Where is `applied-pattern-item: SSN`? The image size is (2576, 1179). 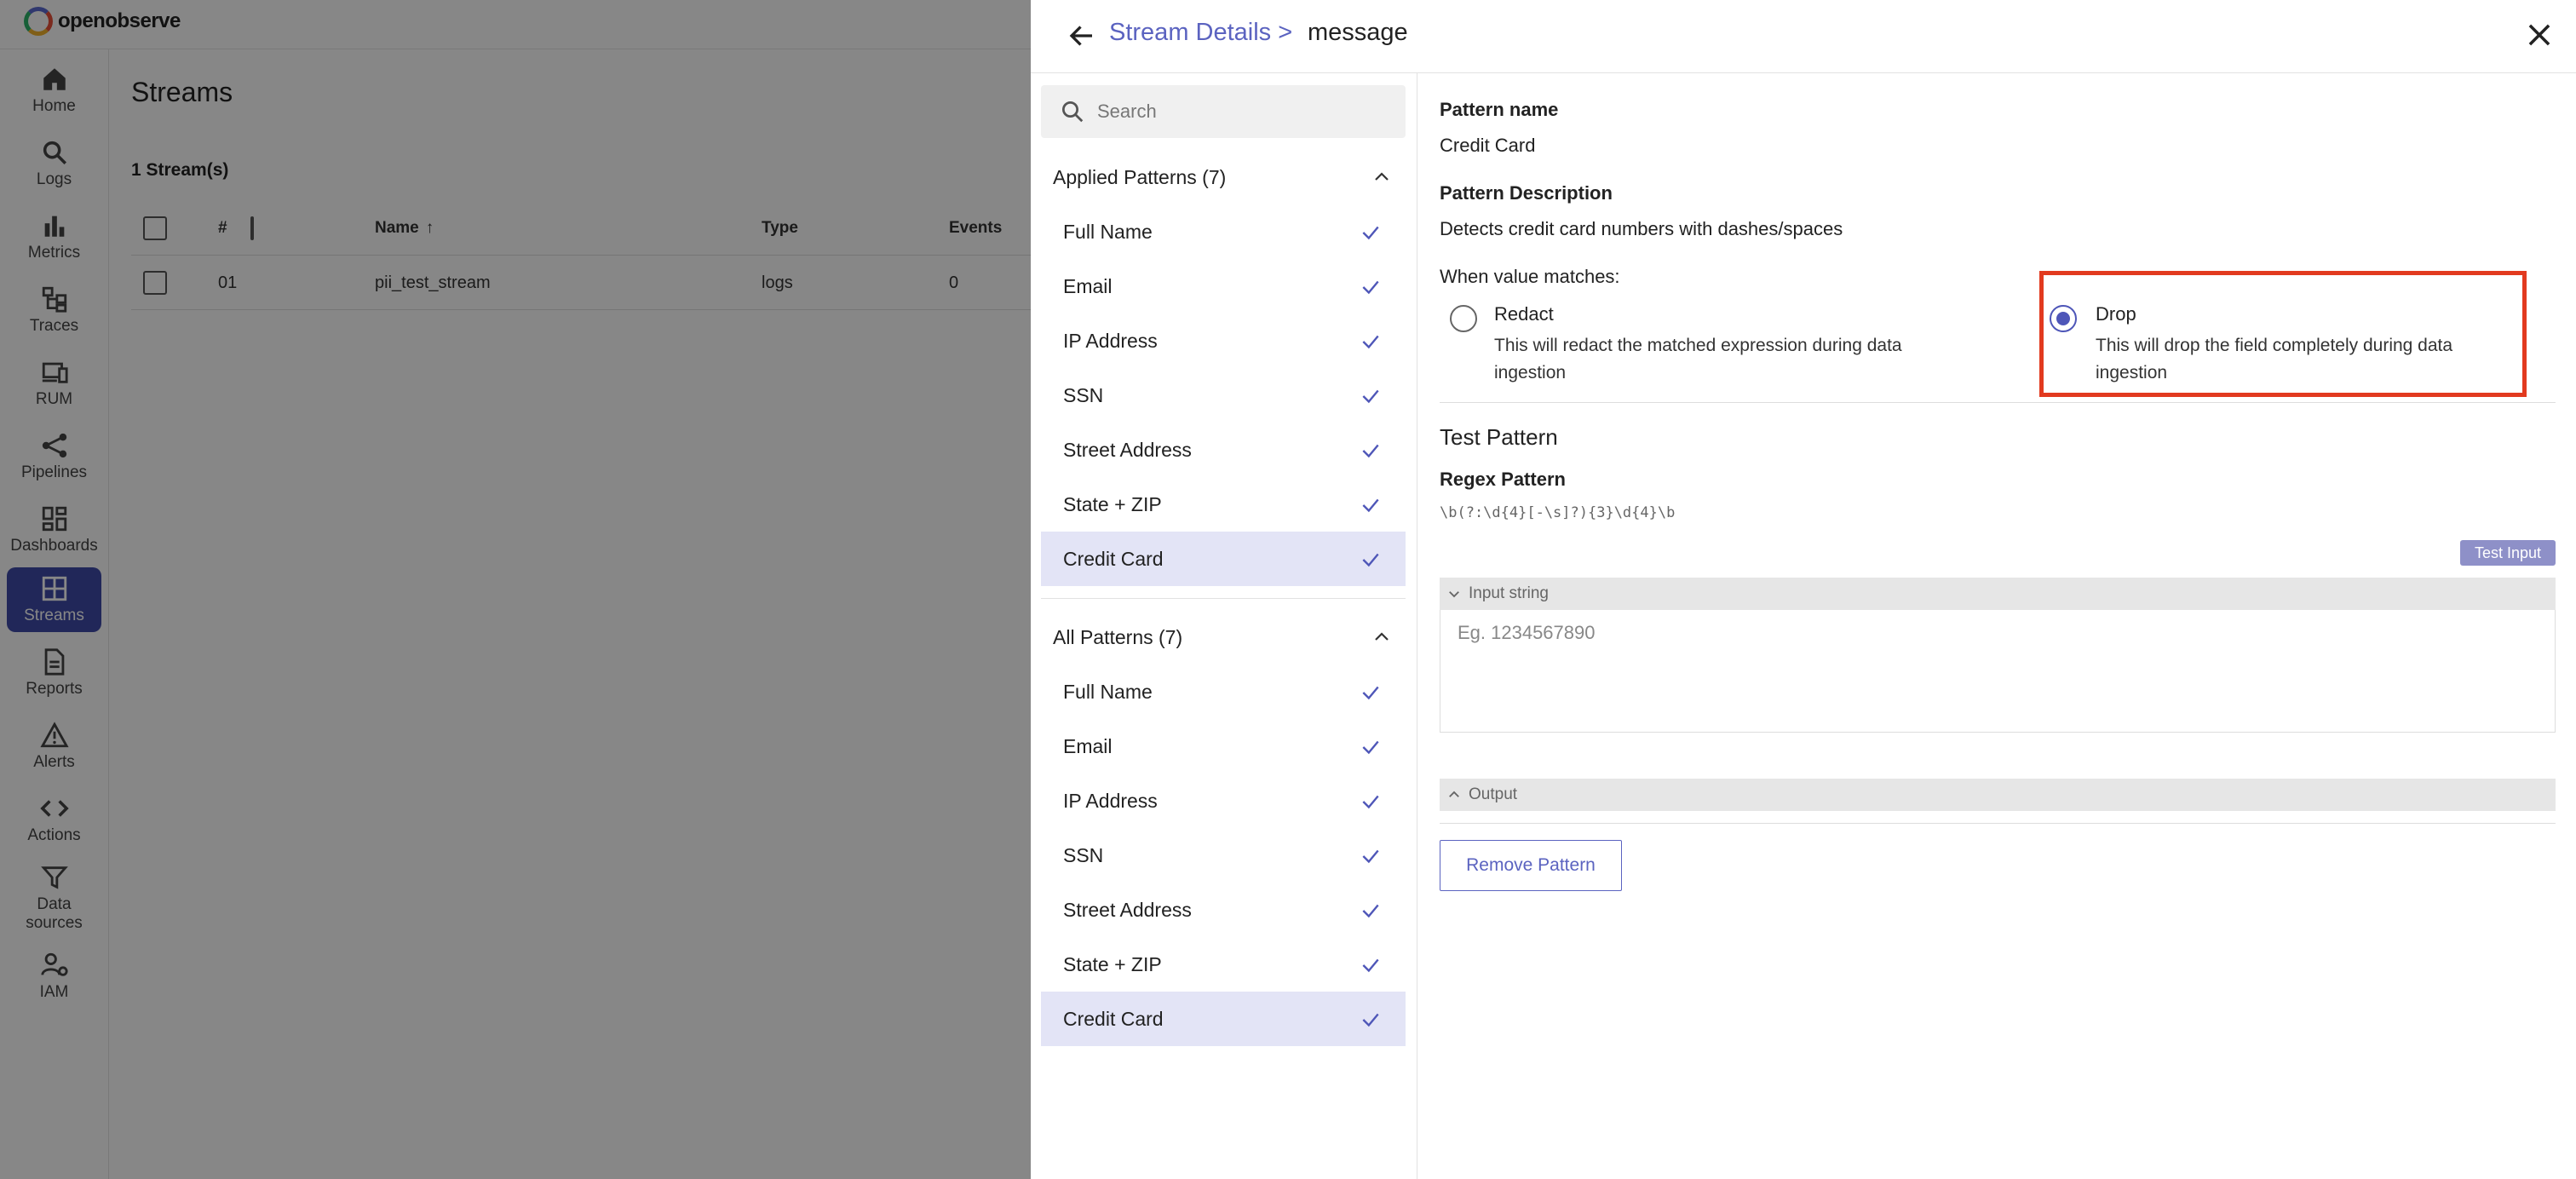 applied-pattern-item: SSN is located at coordinates (1223, 396).